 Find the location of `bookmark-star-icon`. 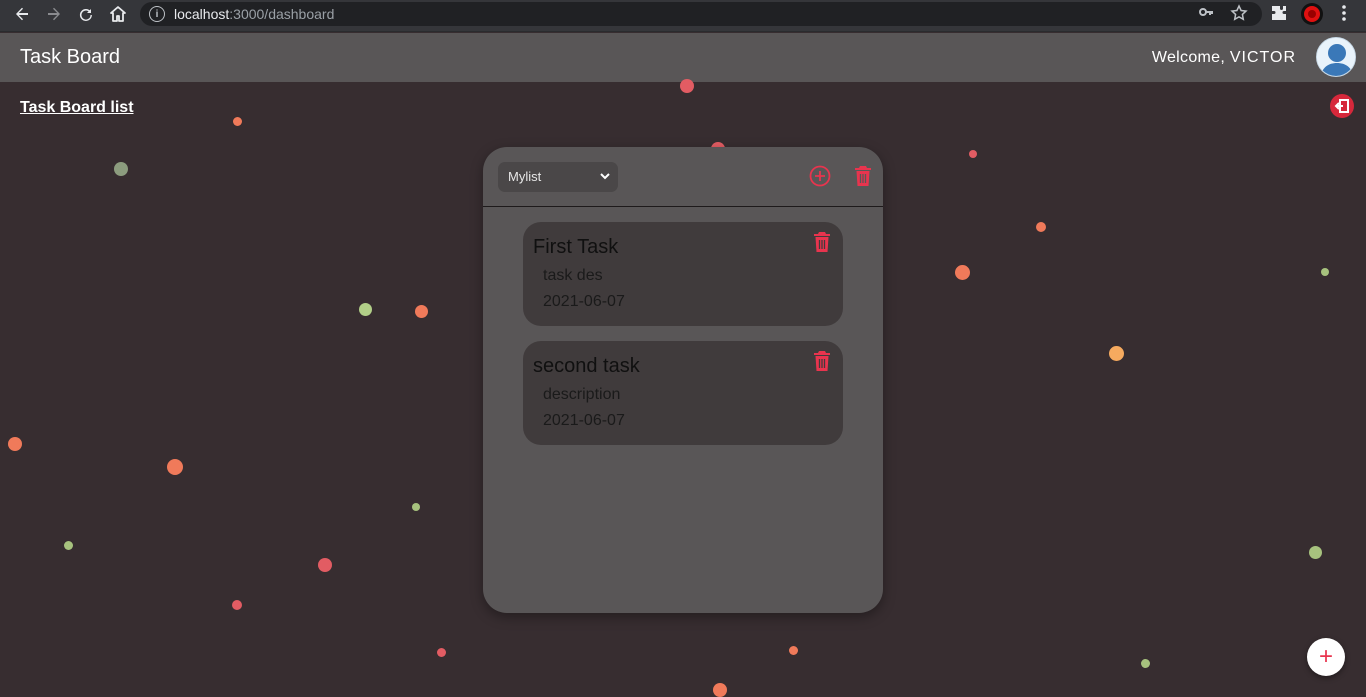

bookmark-star-icon is located at coordinates (1239, 15).